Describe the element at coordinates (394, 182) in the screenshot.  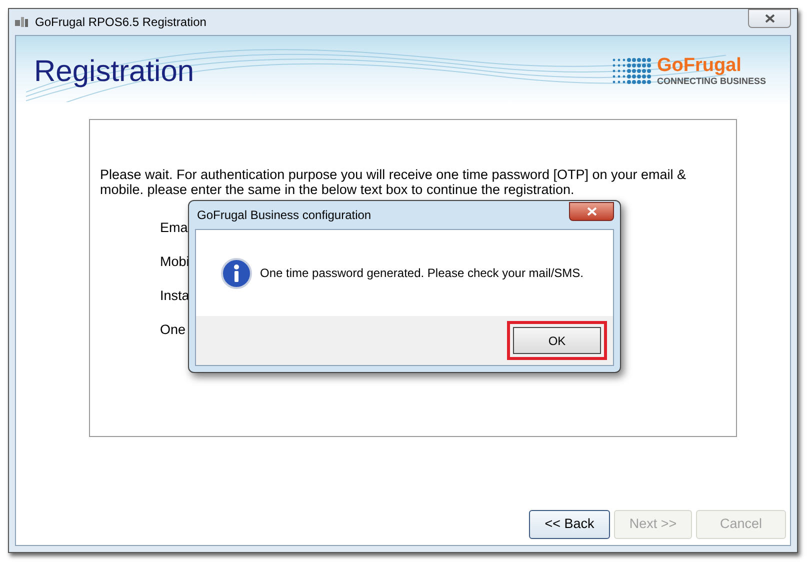
I see `instruction-text: Please wait. For authentication purpose you will receive one time password [OTP] on your email & mobile. please enter the same in the below text box to continue the registration.` at that location.